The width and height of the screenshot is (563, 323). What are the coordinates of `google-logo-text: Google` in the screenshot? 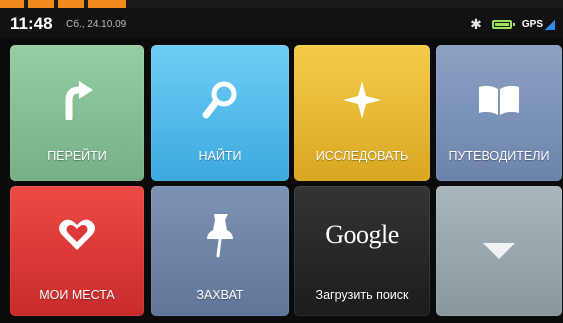 It's located at (362, 234).